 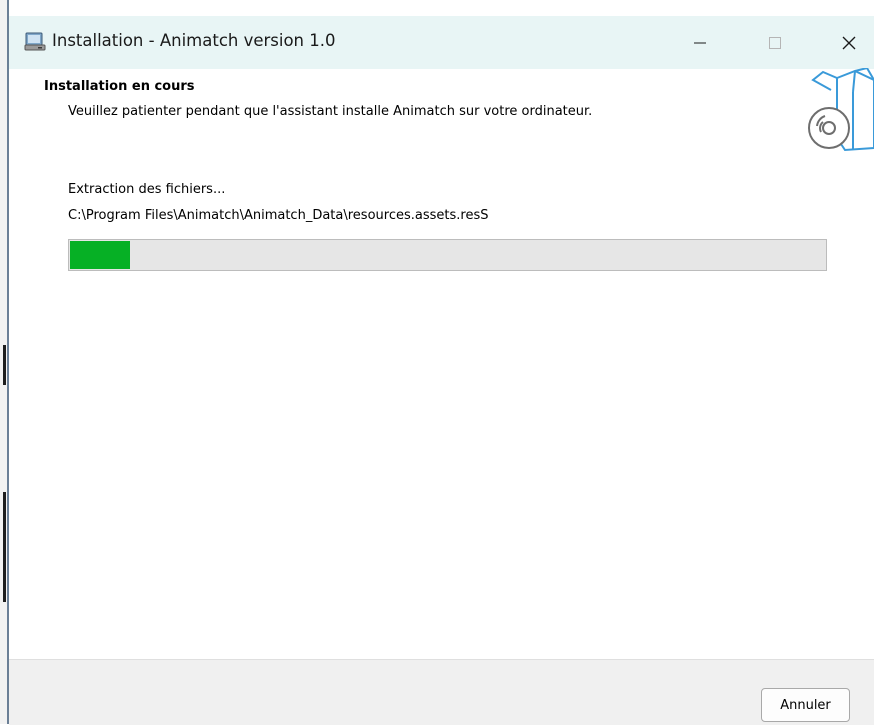 I want to click on close-button, so click(x=847, y=42).